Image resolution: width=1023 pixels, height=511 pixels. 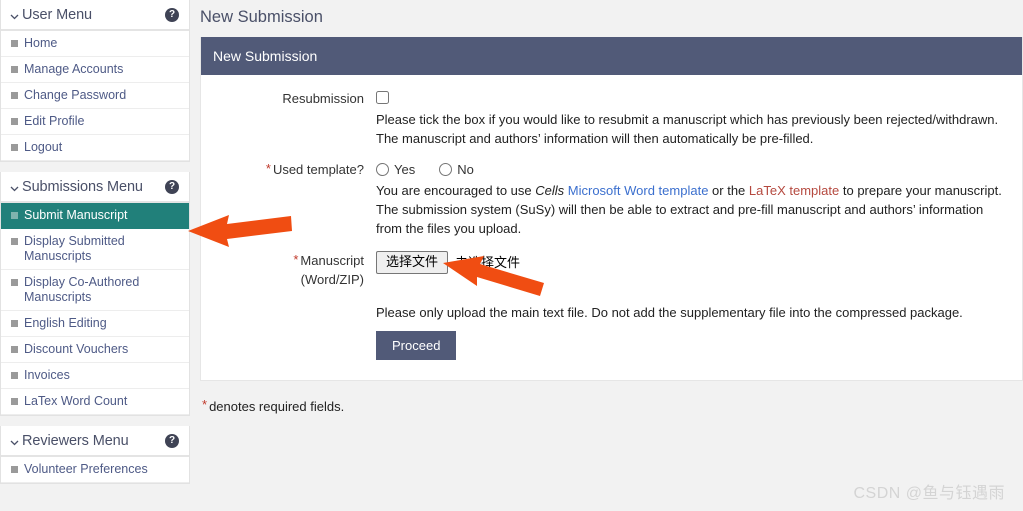 I want to click on sidebar-item-invoices: Invoices, so click(x=95, y=376).